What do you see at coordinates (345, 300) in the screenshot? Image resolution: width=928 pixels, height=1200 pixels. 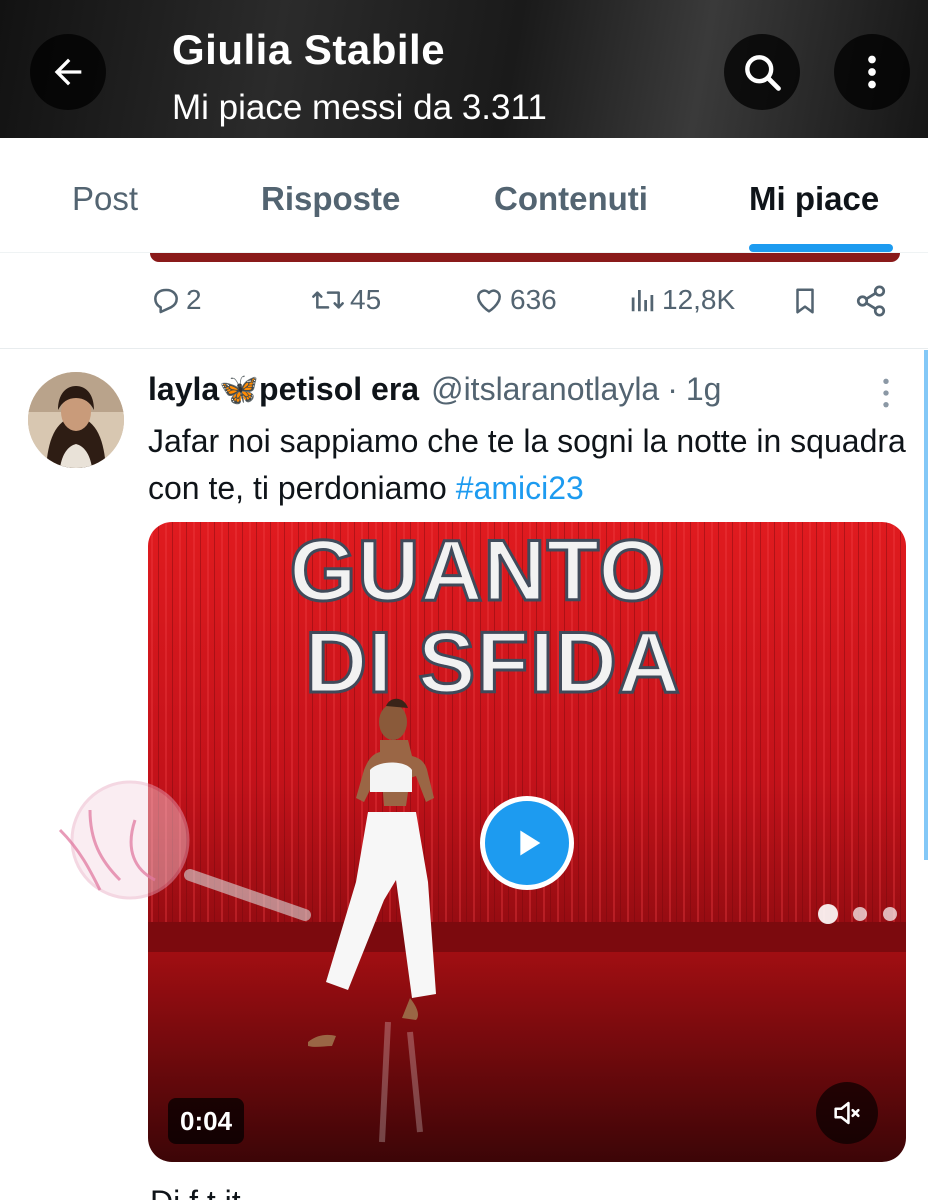 I see `repost-button: 45` at bounding box center [345, 300].